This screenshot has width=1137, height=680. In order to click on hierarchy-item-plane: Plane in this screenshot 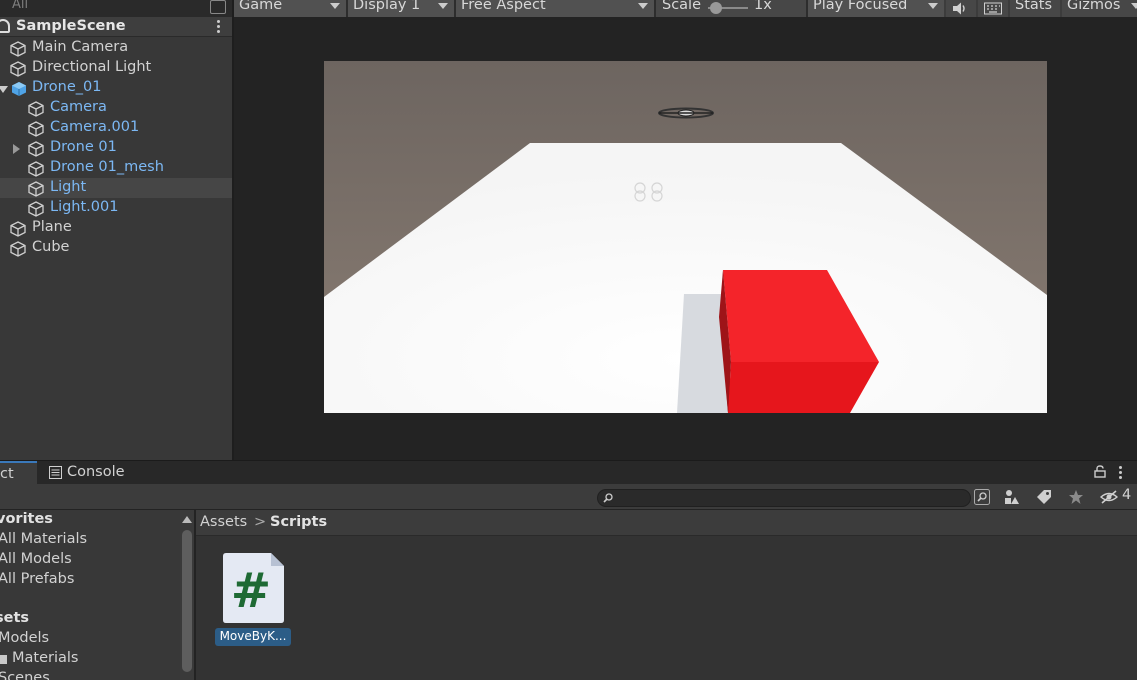, I will do `click(116, 228)`.